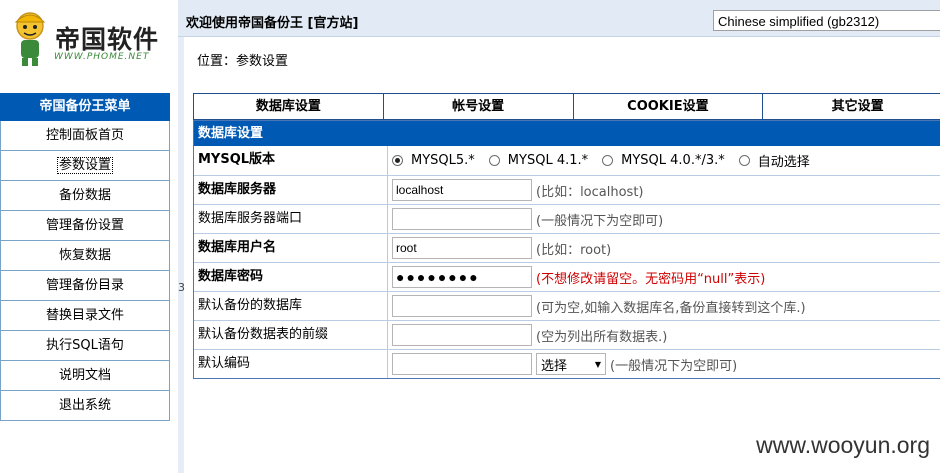  Describe the element at coordinates (597, 364) in the screenshot. I see `chevron-down-icon: ▼` at that location.